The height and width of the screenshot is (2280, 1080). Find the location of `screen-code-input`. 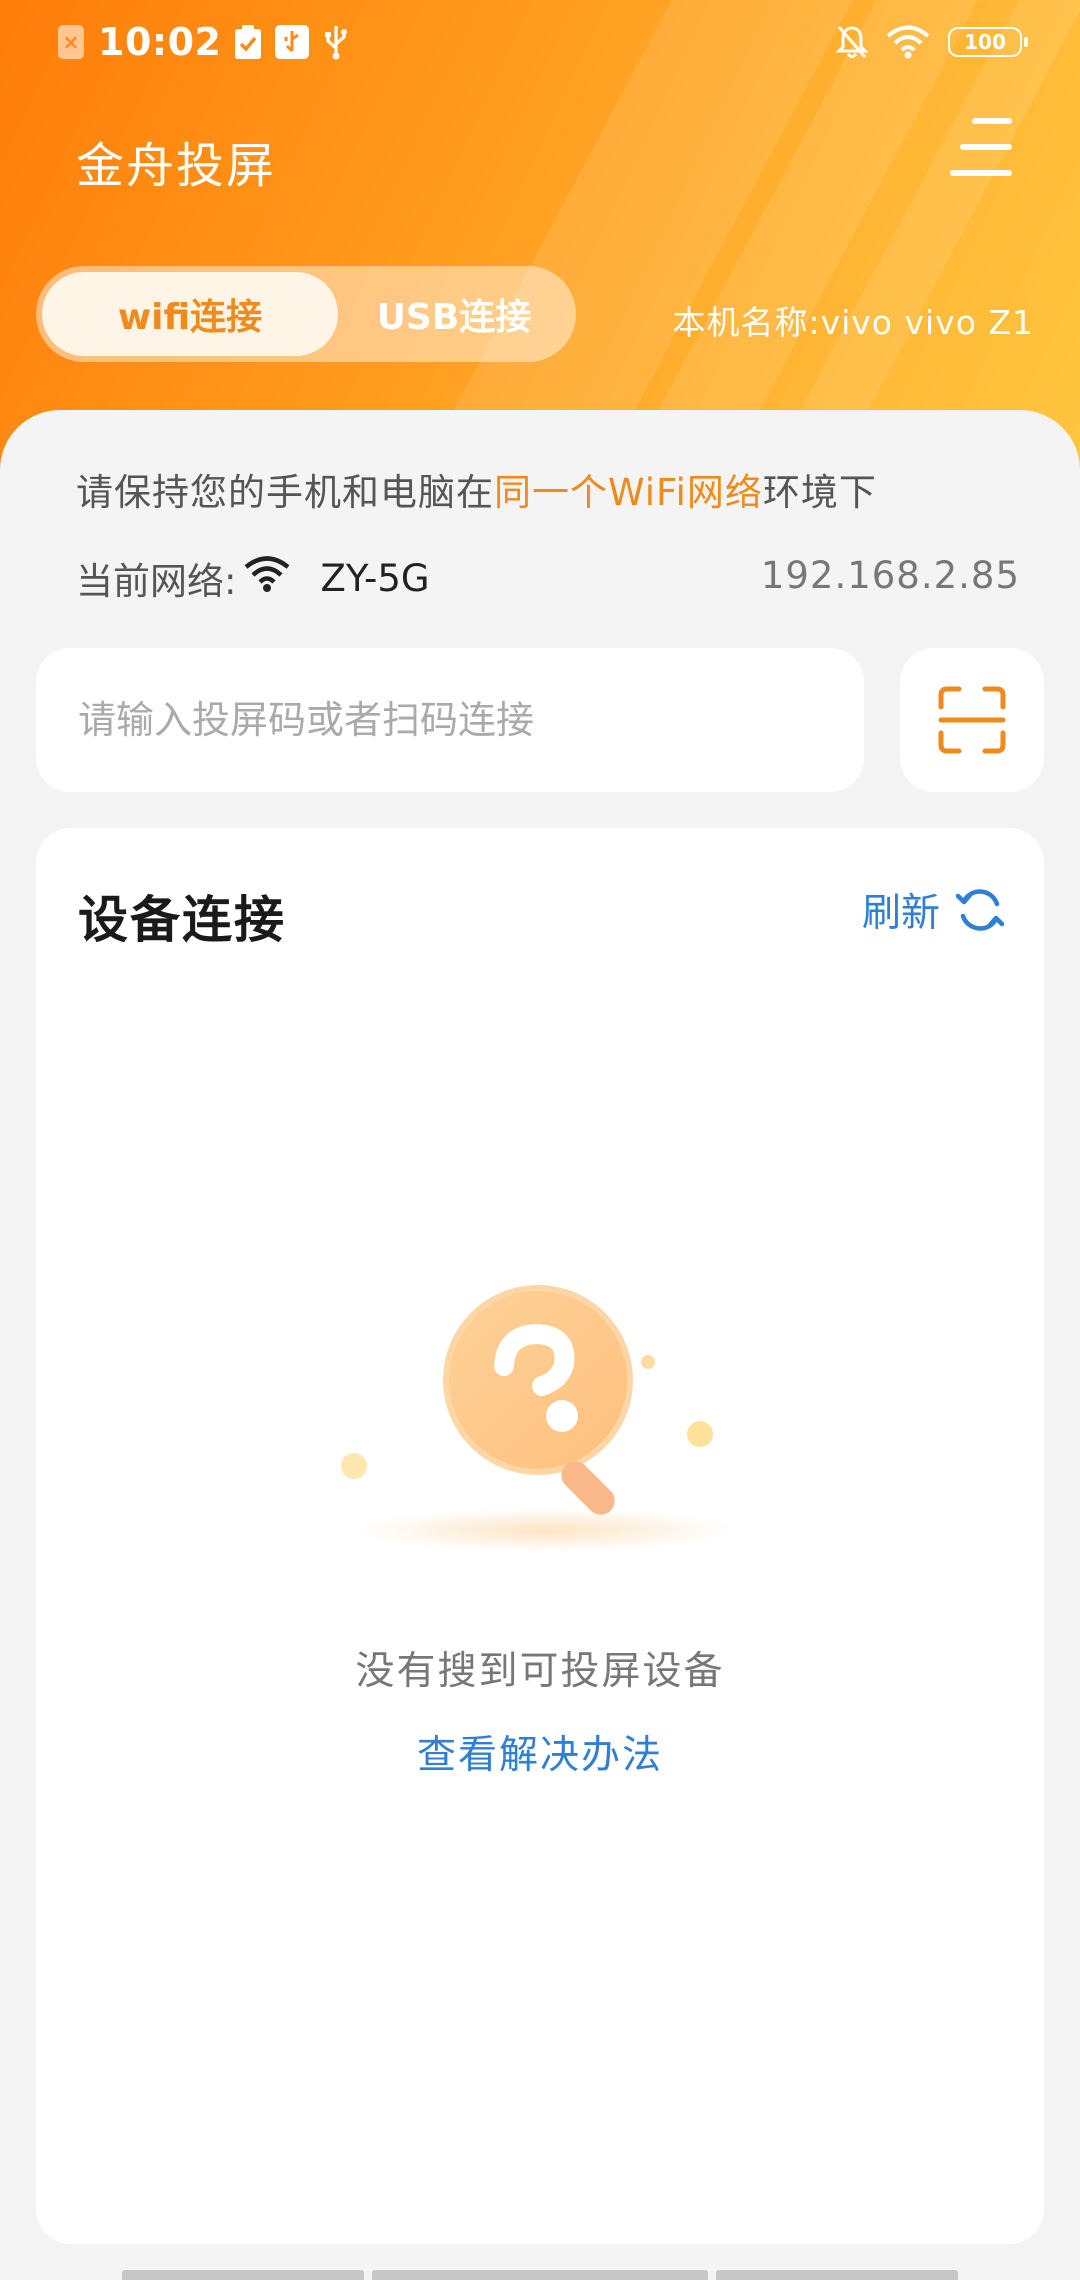

screen-code-input is located at coordinates (450, 720).